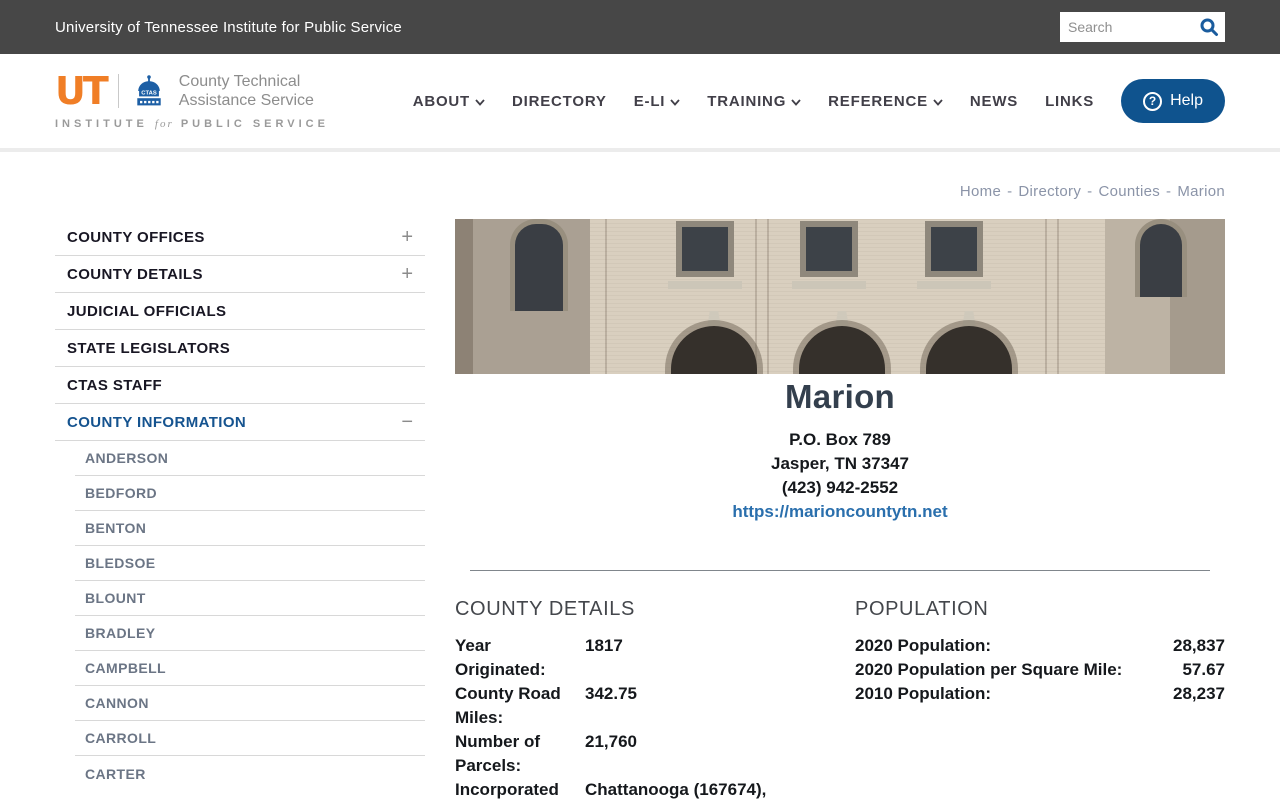  I want to click on svg-text: CTAS, so click(149, 94).